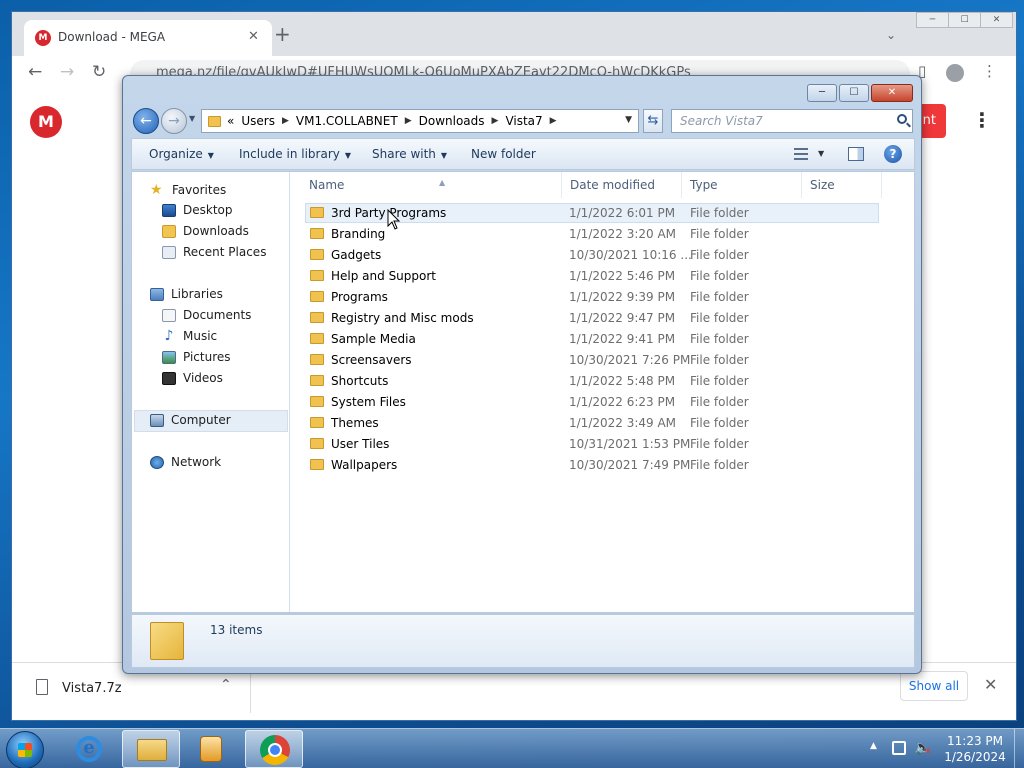  Describe the element at coordinates (899, 748) in the screenshot. I see `network-tray-icon` at that location.